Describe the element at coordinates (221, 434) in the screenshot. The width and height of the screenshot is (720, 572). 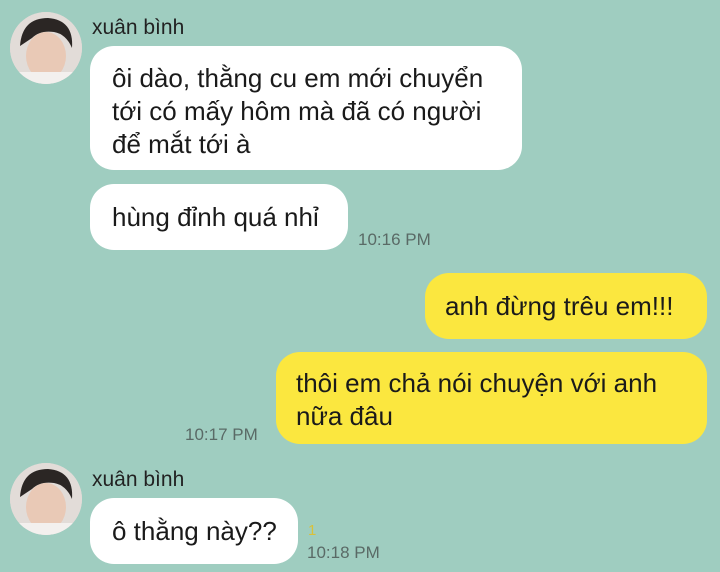
I see `message-timestamp: 10:17 PM` at that location.